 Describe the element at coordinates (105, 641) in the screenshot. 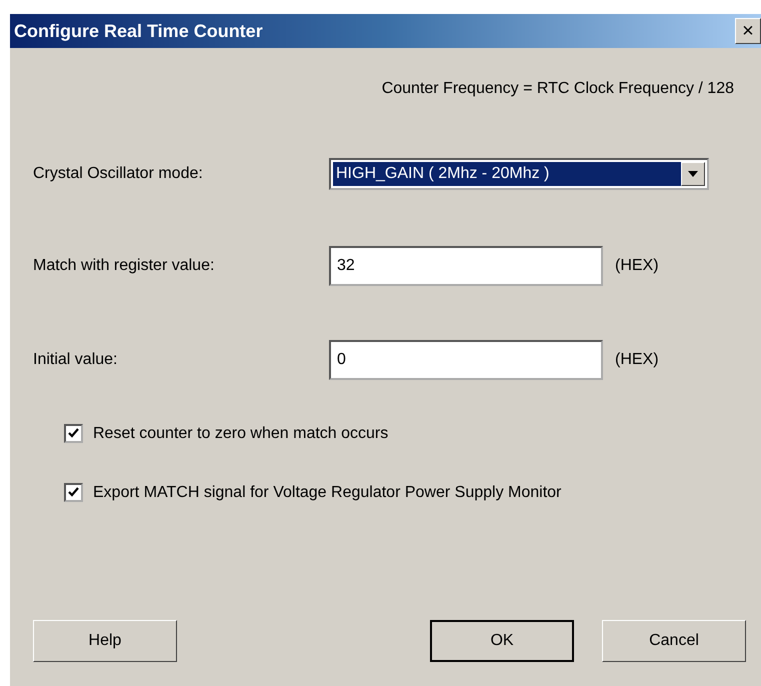

I see `help-button: Help` at that location.